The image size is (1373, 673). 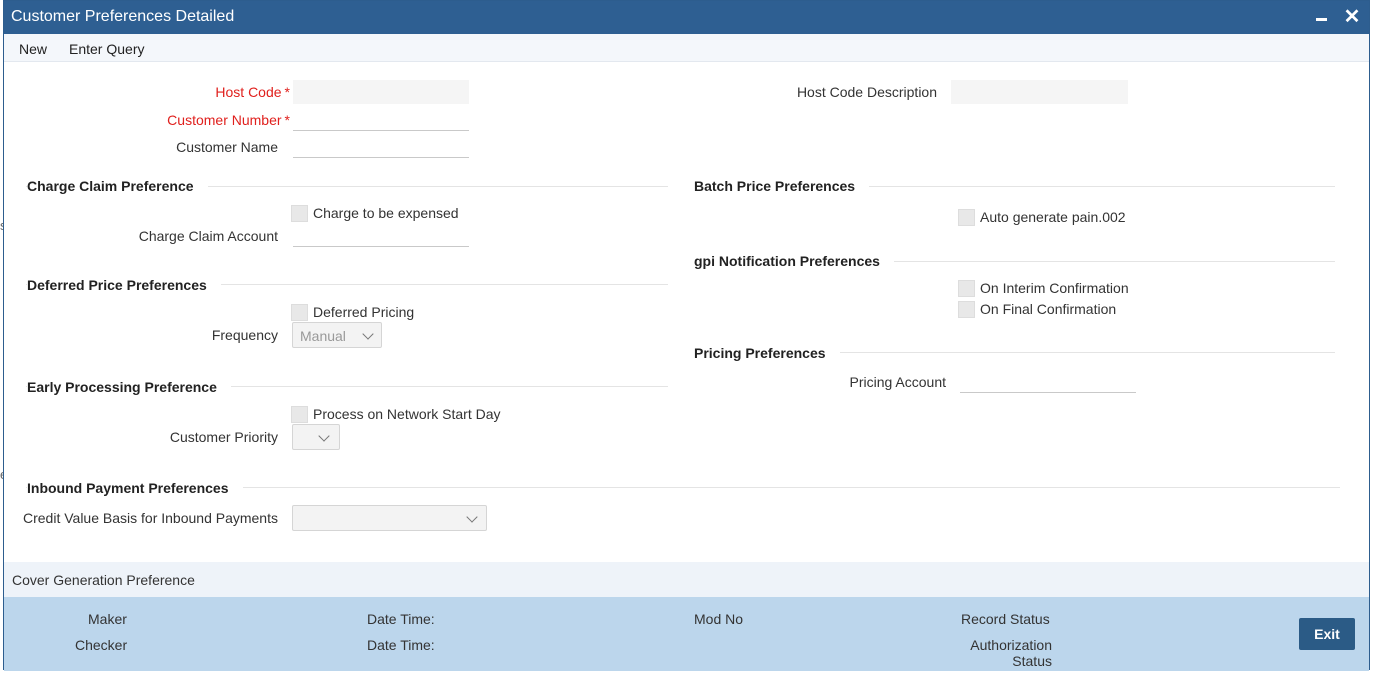 I want to click on menu-new: New, so click(x=33, y=49).